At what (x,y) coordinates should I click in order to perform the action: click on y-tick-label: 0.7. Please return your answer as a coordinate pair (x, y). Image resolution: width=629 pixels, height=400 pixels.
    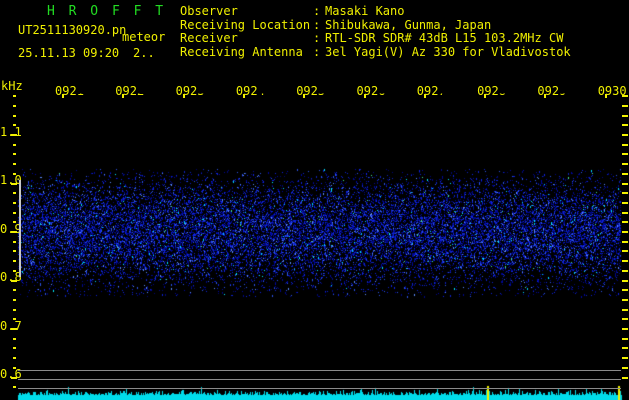
    Looking at the image, I should click on (11, 325).